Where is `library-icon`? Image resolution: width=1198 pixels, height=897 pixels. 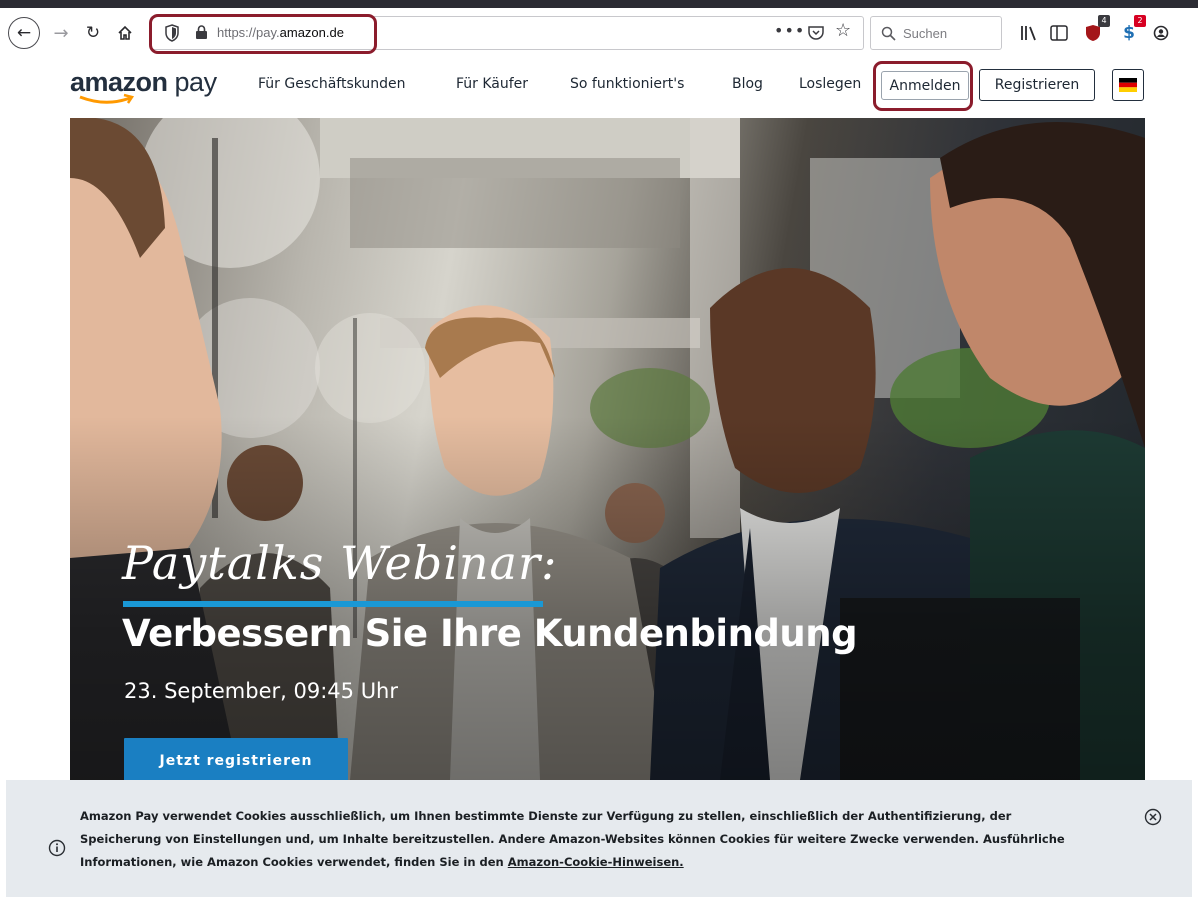
library-icon is located at coordinates (1030, 33).